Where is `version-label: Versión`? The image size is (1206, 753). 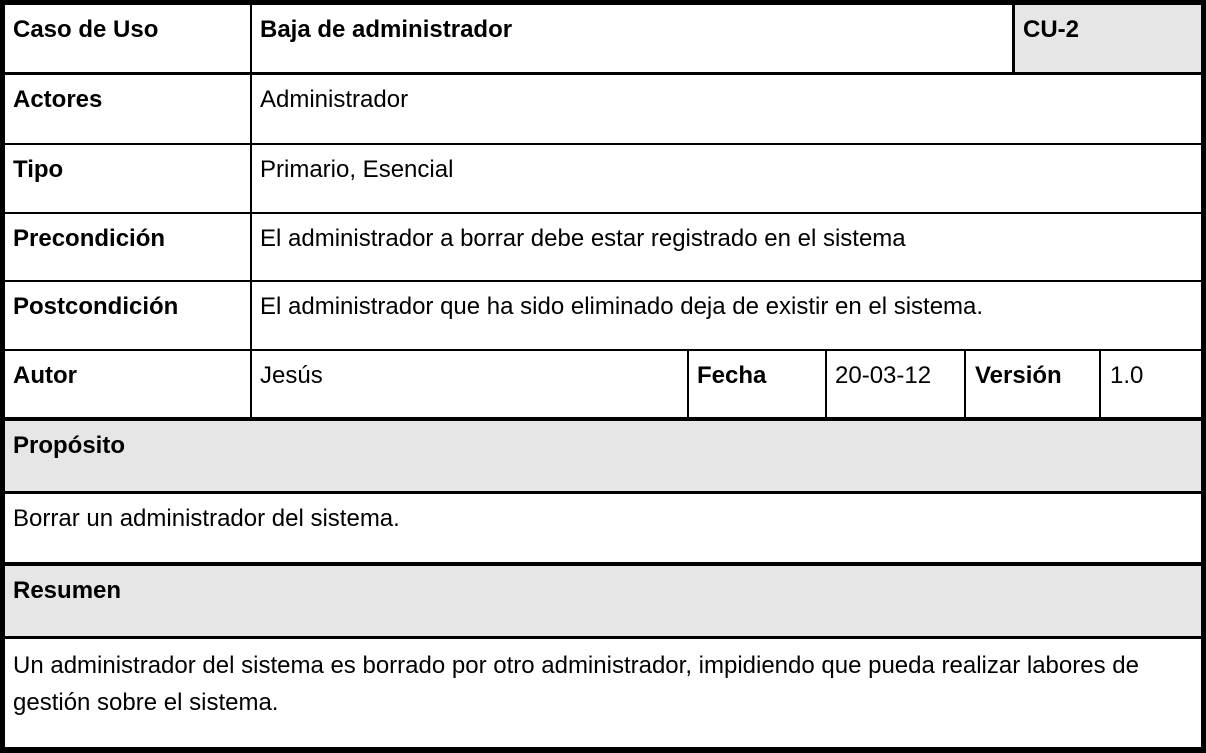
version-label: Versión is located at coordinates (1018, 375).